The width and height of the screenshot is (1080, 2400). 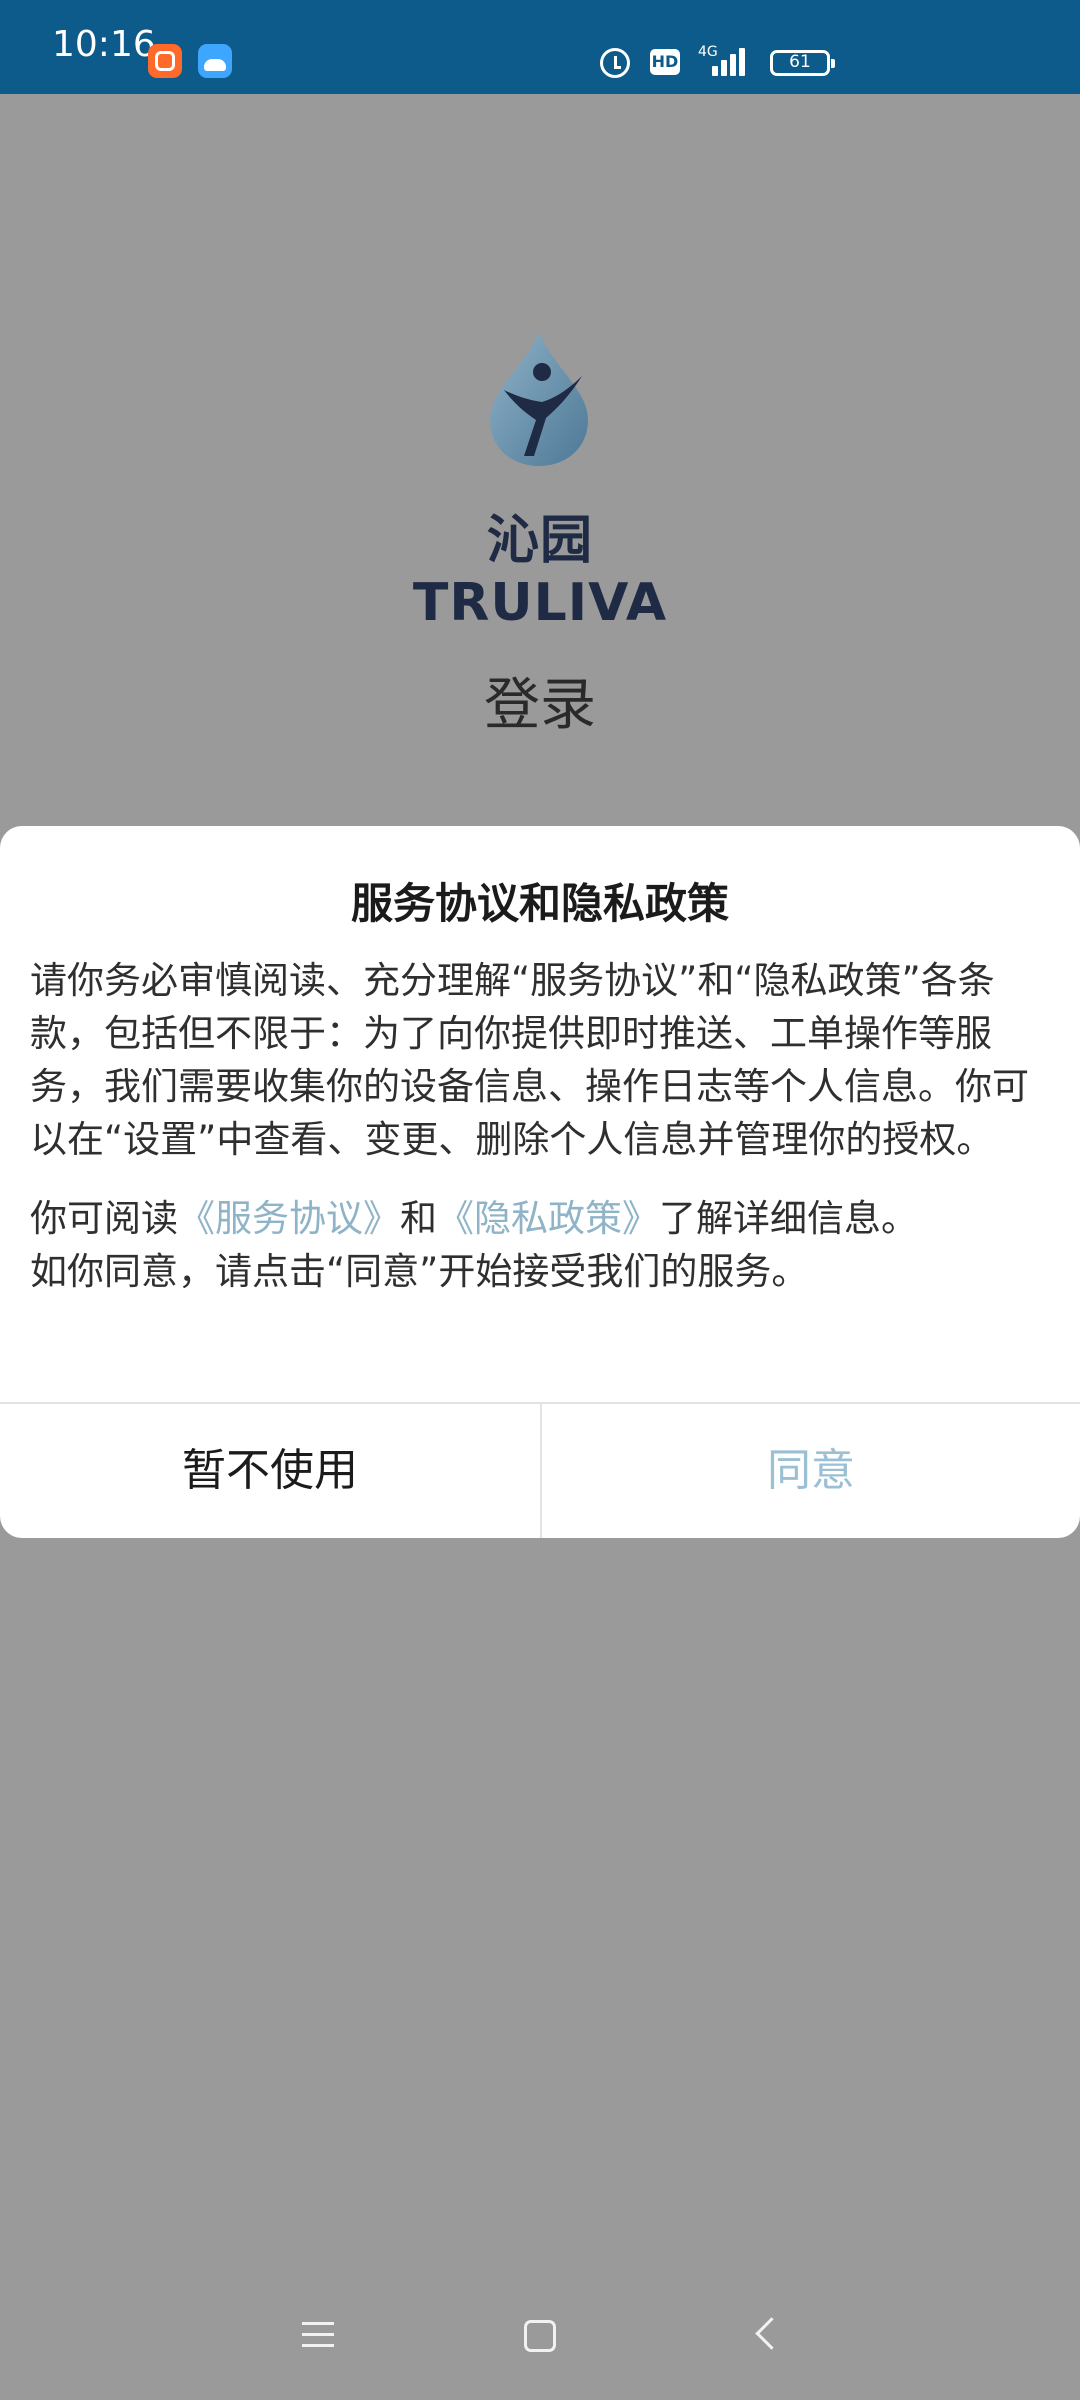 I want to click on notification-app-icon, so click(x=165, y=61).